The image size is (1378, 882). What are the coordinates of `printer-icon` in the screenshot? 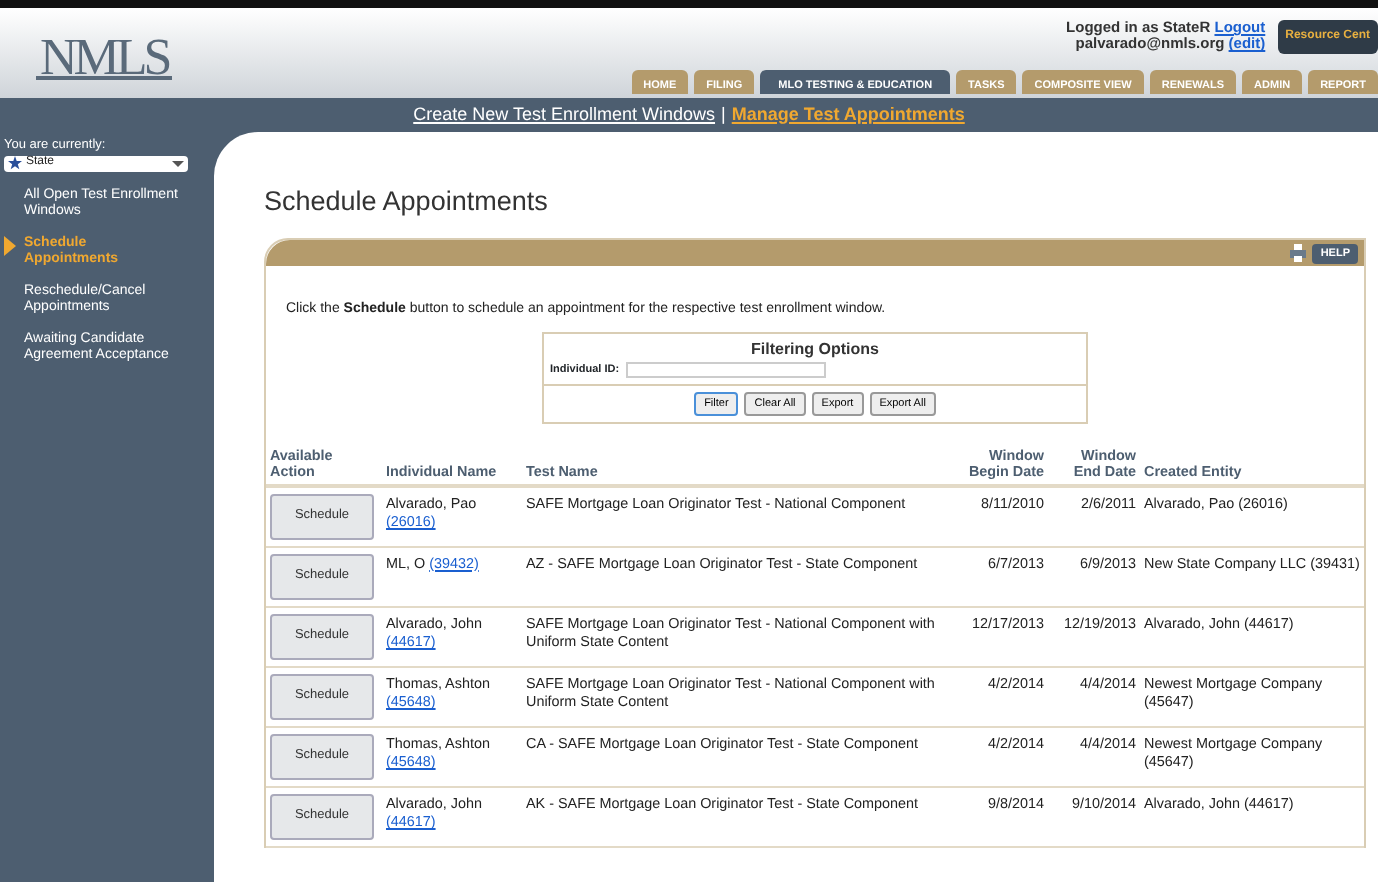 It's located at (1298, 253).